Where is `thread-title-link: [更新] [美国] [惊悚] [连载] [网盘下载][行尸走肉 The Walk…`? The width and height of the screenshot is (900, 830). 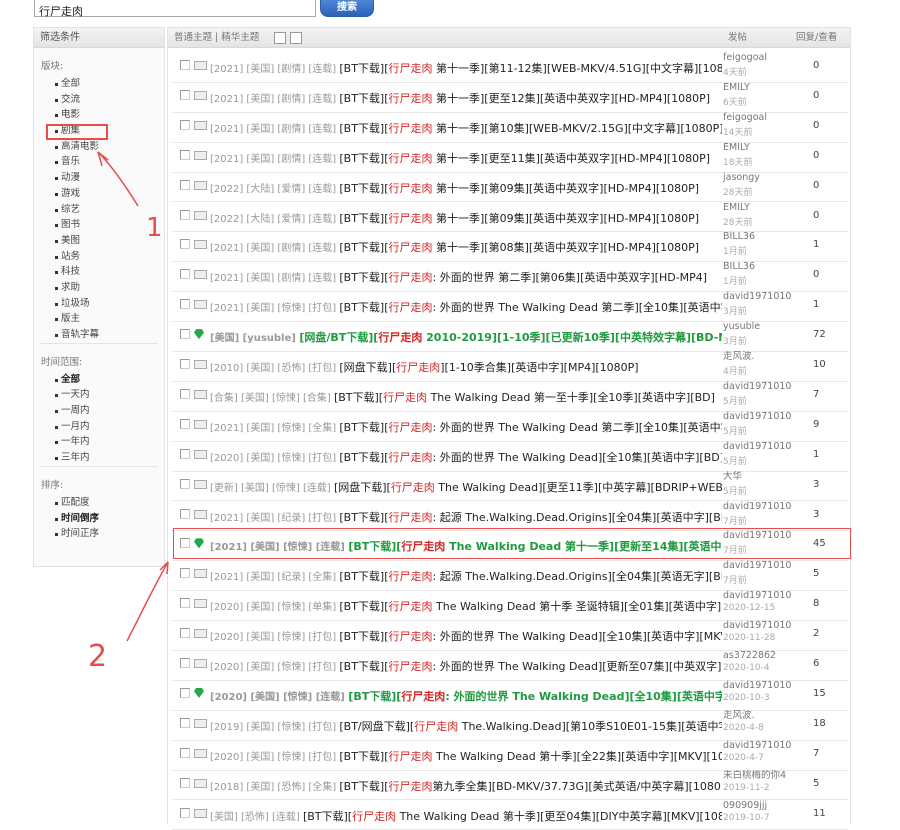
thread-title-link: [更新] [美国] [惊悚] [连载] [网盘下载][行尸走肉 The Walk… is located at coordinates (466, 487).